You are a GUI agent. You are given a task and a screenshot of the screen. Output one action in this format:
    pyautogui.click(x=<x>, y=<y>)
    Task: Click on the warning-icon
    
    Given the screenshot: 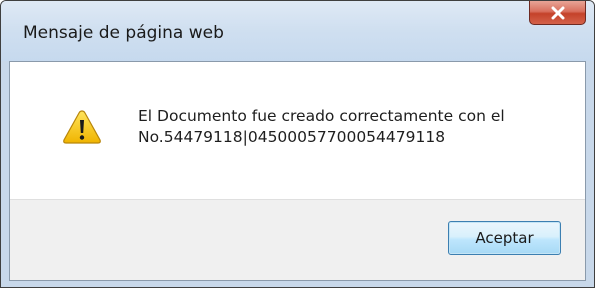 What is the action you would take?
    pyautogui.click(x=82, y=127)
    